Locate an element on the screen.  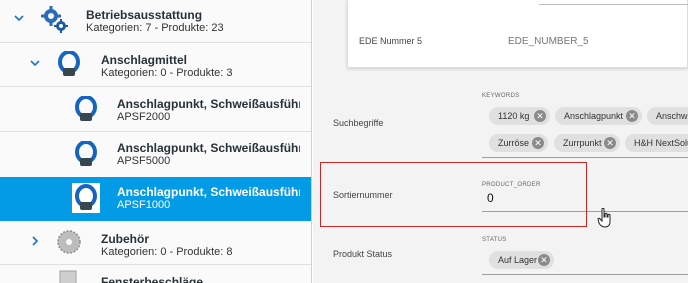
status-chip: Auf Lager ✕ is located at coordinates (521, 260).